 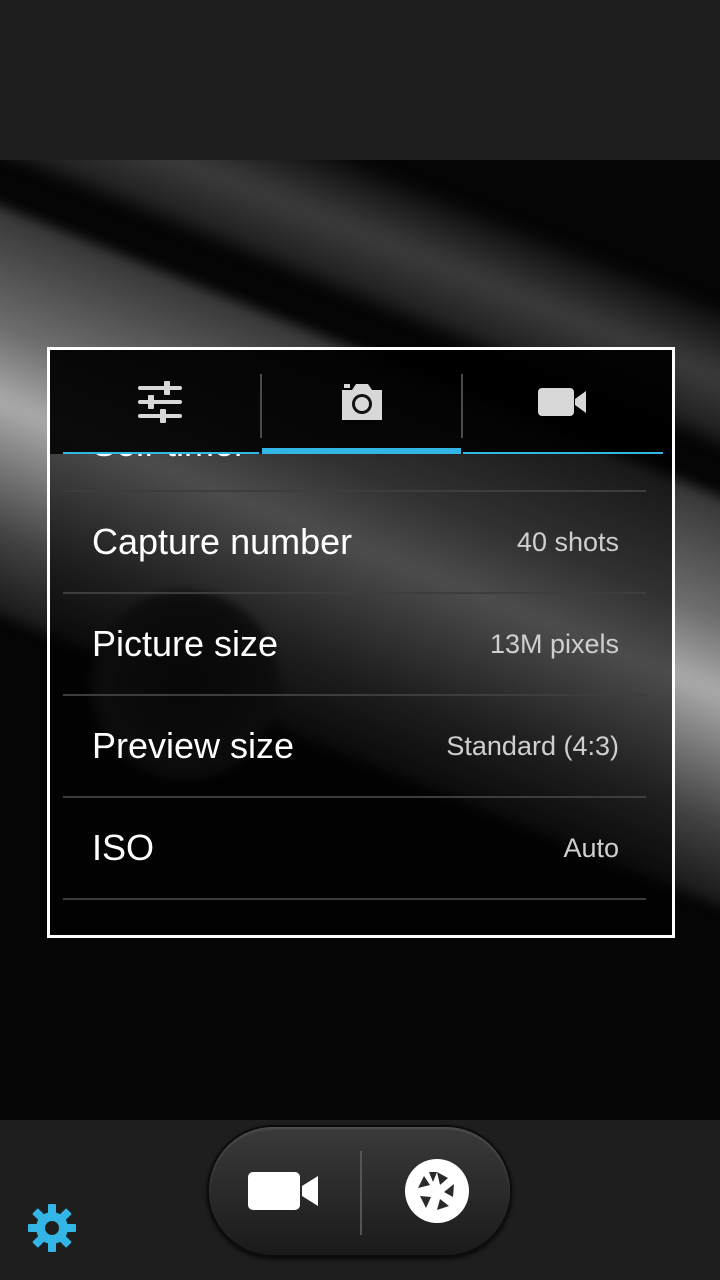 I want to click on settings-row-label: Picture size, so click(x=185, y=643).